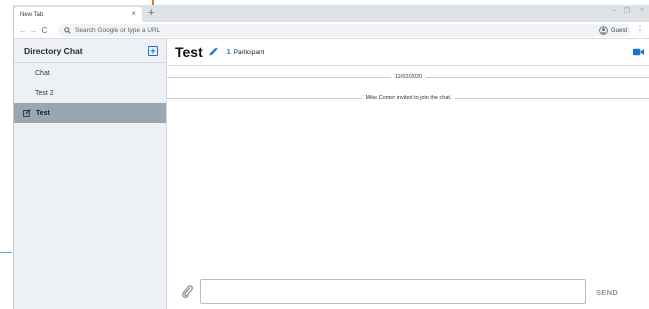 The height and width of the screenshot is (309, 649). Describe the element at coordinates (638, 52) in the screenshot. I see `video-camera-icon` at that location.